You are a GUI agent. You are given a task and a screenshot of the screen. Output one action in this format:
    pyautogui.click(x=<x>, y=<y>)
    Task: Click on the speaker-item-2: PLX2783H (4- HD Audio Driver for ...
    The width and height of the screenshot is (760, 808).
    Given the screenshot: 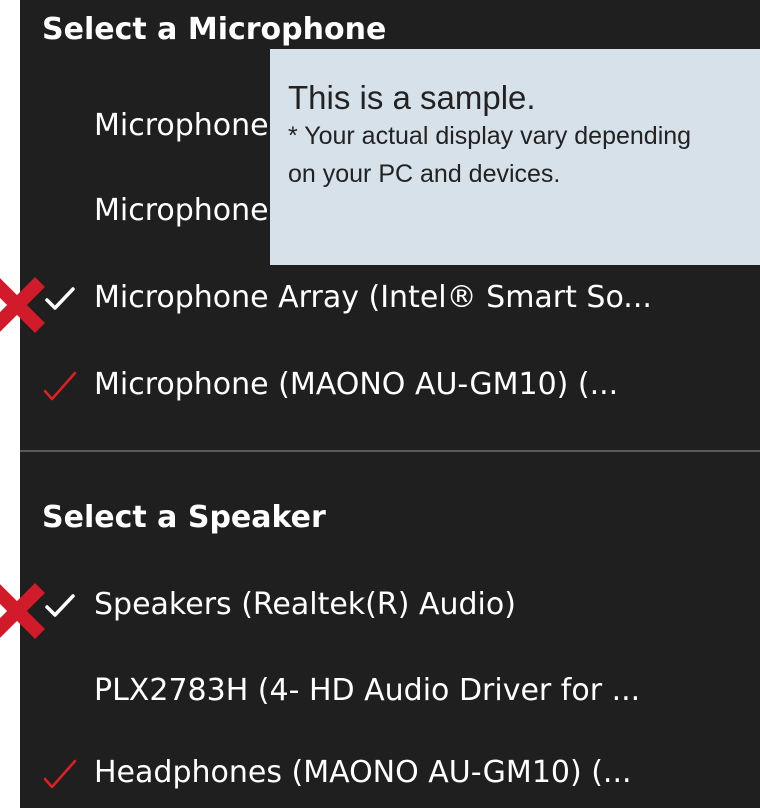 What is the action you would take?
    pyautogui.click(x=390, y=691)
    